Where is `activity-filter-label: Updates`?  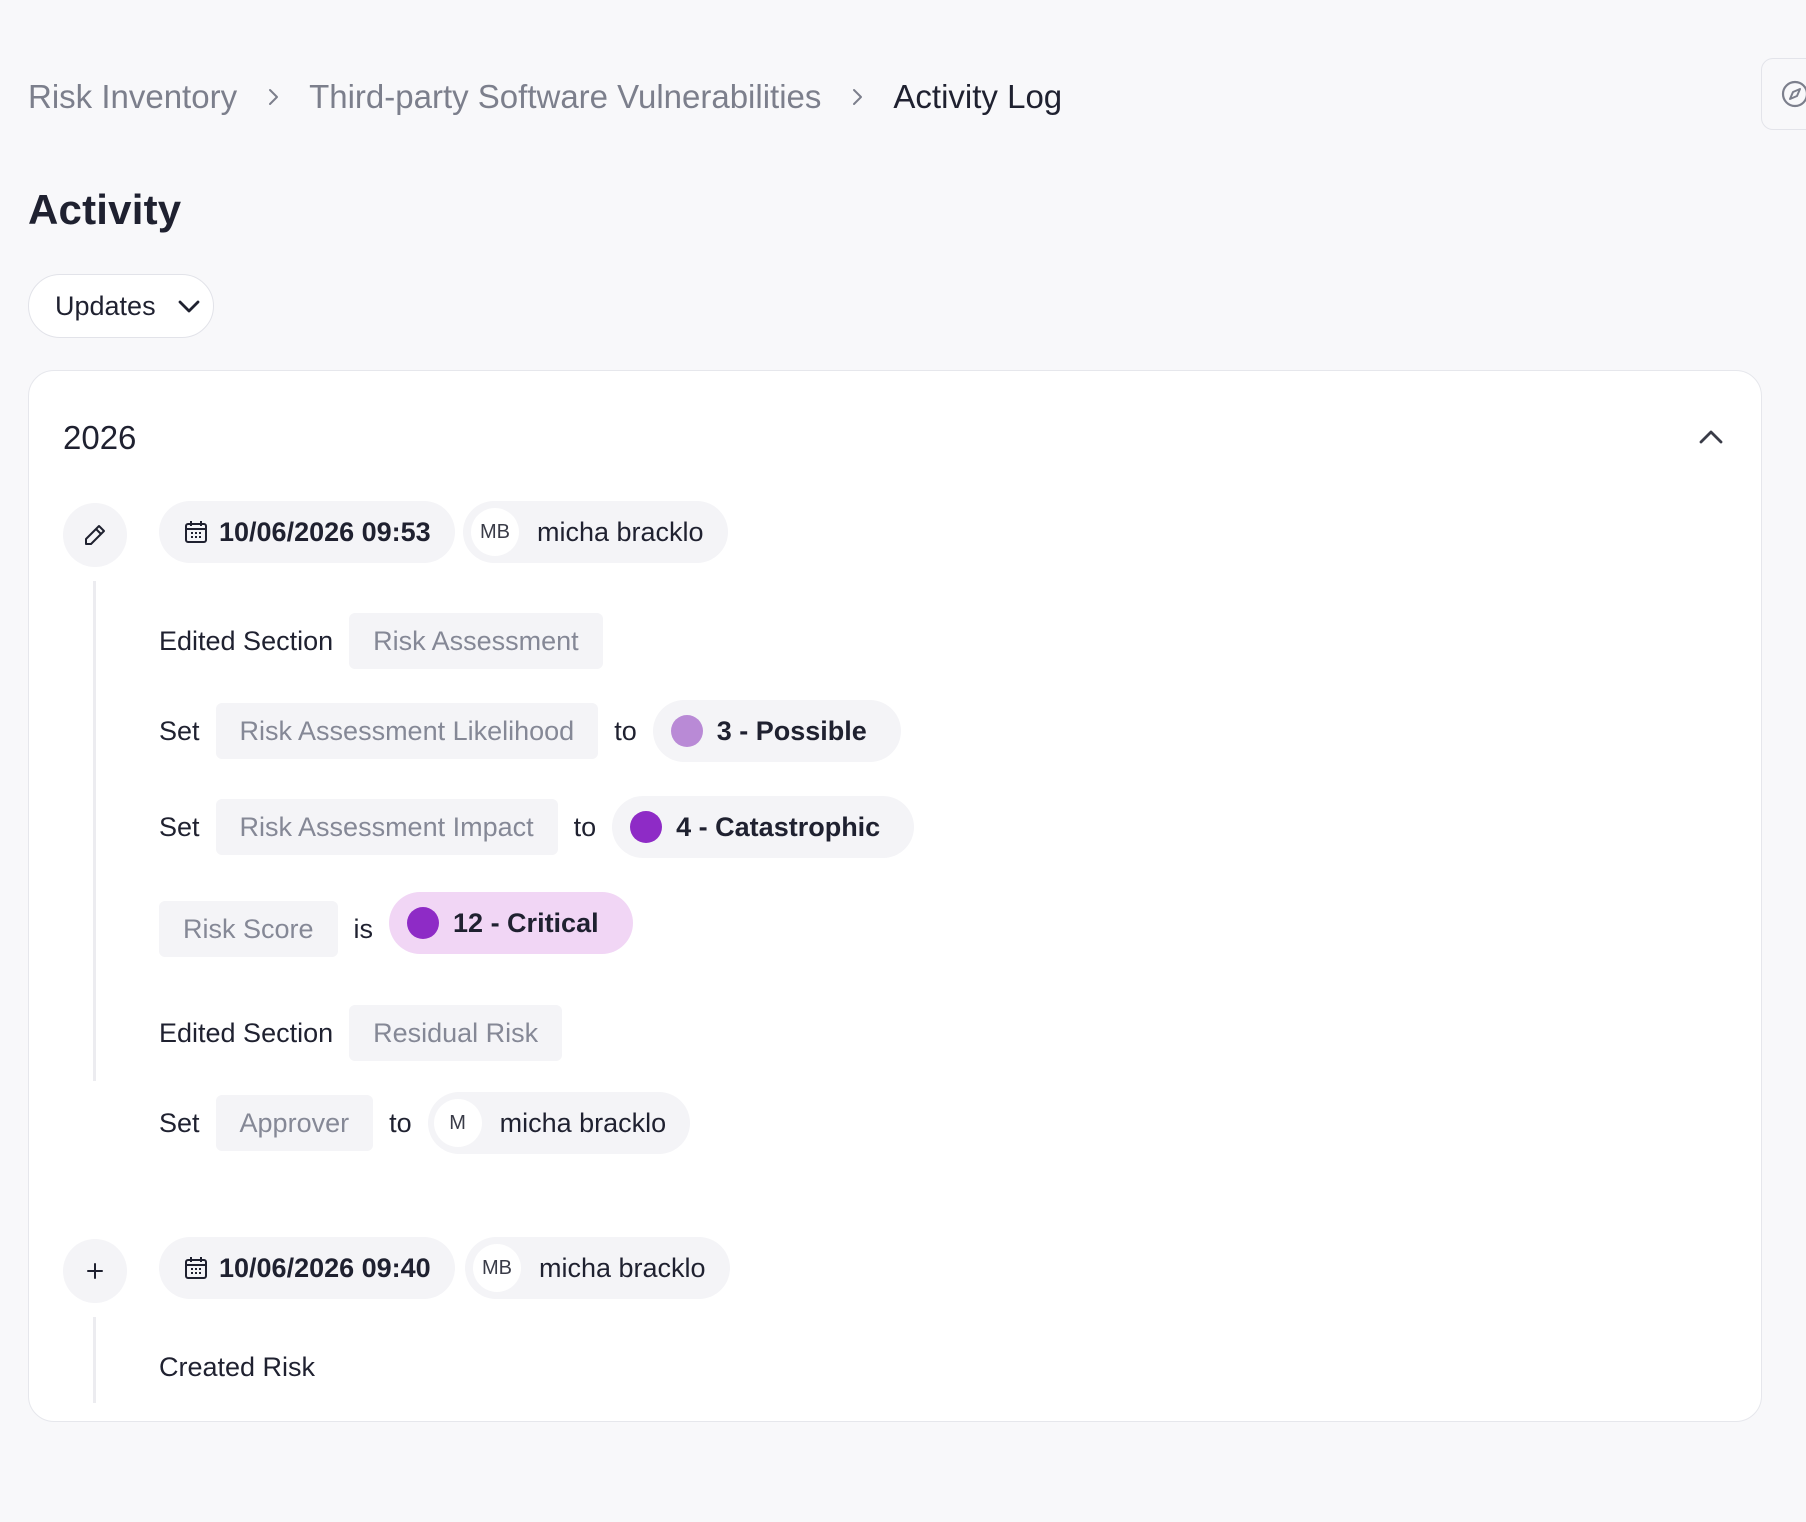 activity-filter-label: Updates is located at coordinates (105, 305).